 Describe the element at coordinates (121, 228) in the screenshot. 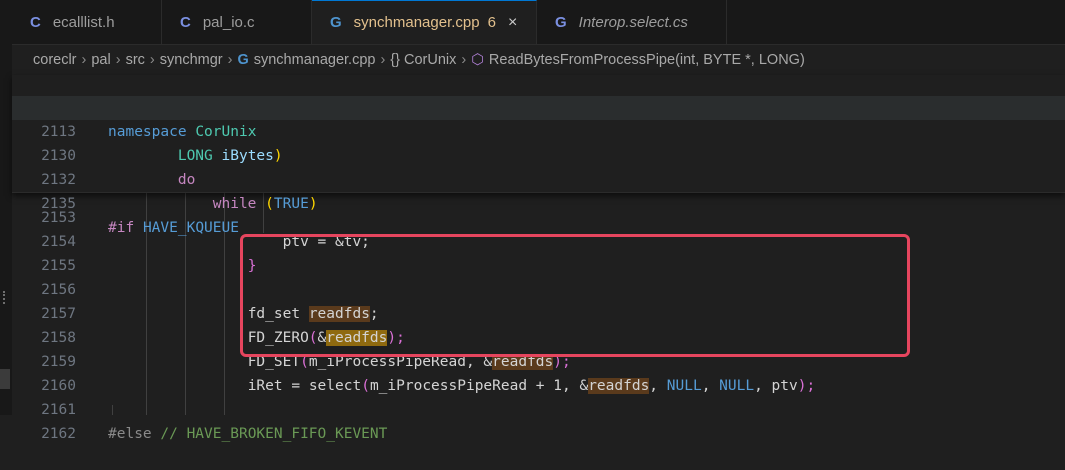

I see `token: #if` at that location.